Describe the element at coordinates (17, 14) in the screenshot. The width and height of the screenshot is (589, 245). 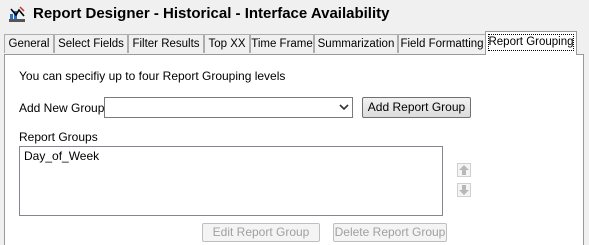
I see `report-designer-icon` at that location.